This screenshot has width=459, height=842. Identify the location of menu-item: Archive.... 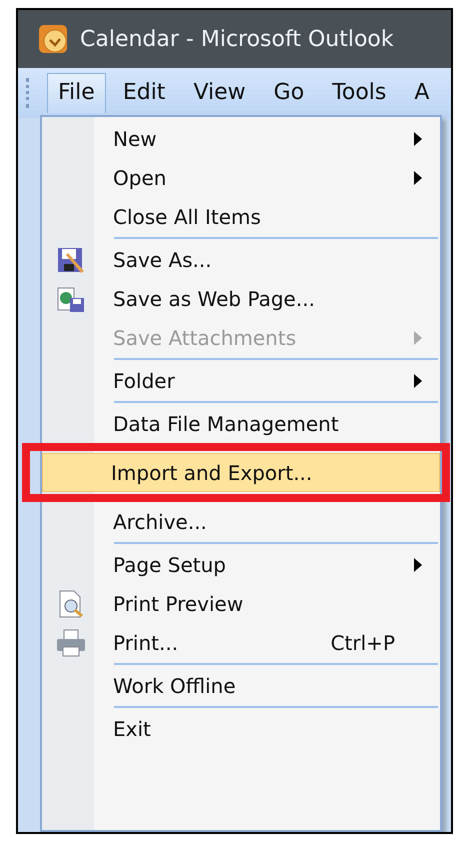
(241, 521).